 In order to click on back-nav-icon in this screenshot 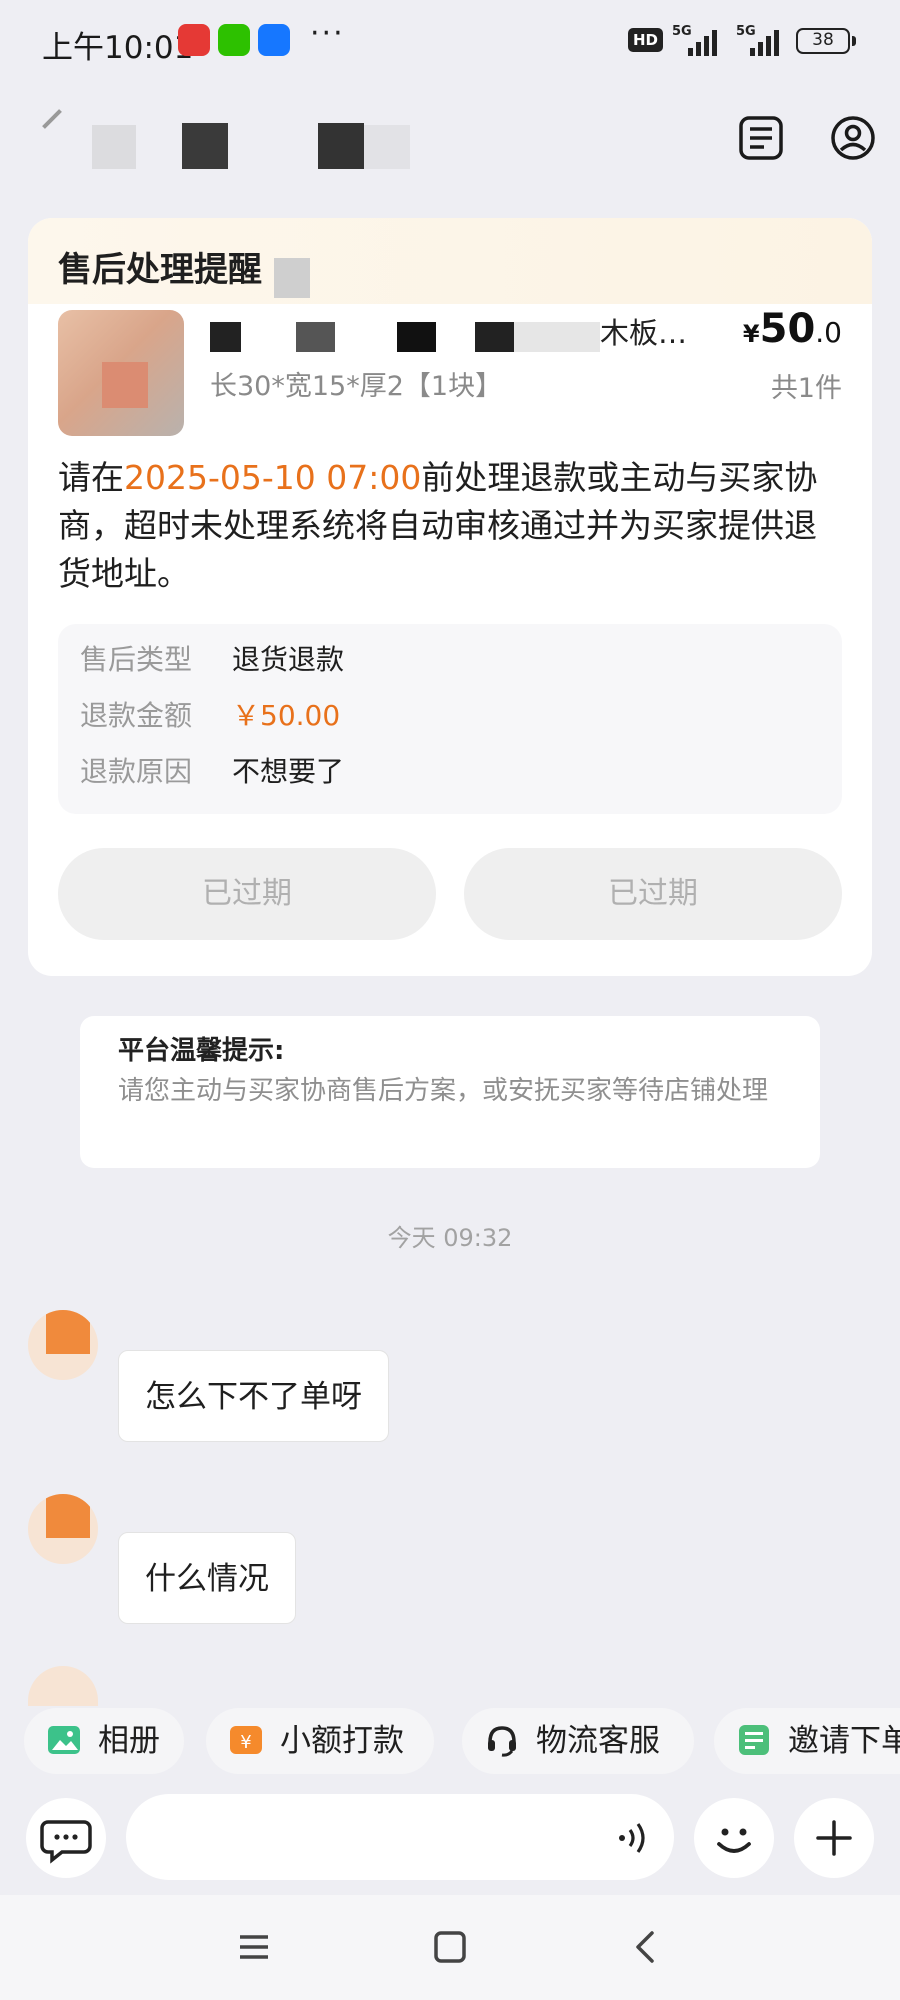, I will do `click(646, 1947)`.